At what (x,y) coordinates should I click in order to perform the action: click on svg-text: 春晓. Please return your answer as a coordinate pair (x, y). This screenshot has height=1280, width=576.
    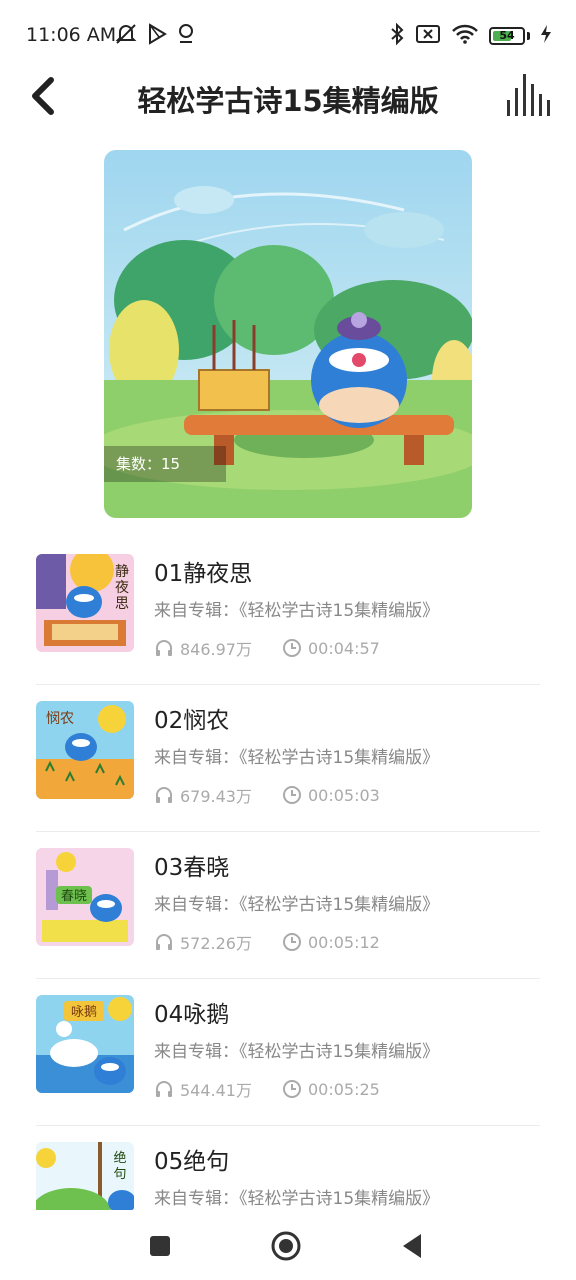
    Looking at the image, I should click on (74, 896).